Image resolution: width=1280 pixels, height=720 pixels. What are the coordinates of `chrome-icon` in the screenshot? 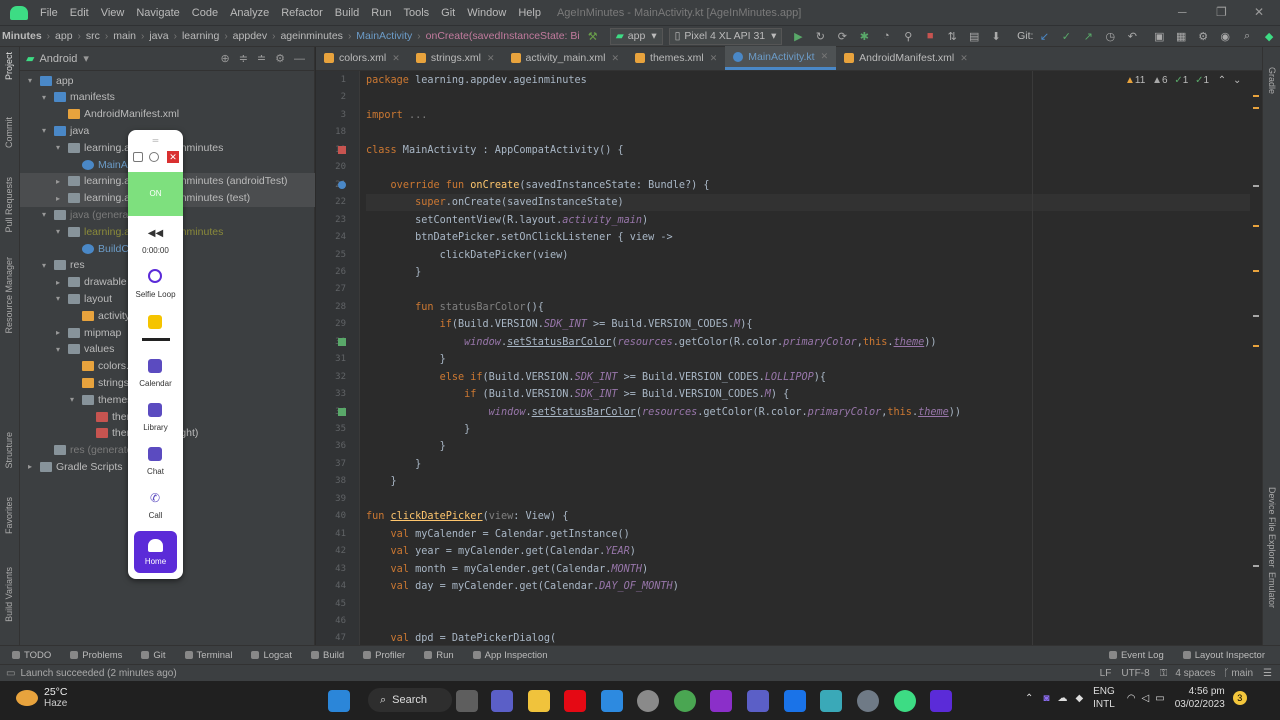 It's located at (685, 701).